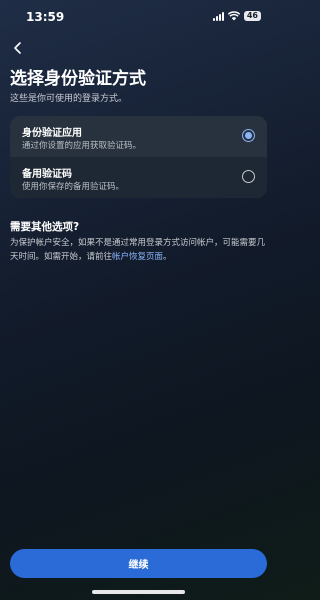  What do you see at coordinates (138, 592) in the screenshot?
I see `home-indicator` at bounding box center [138, 592].